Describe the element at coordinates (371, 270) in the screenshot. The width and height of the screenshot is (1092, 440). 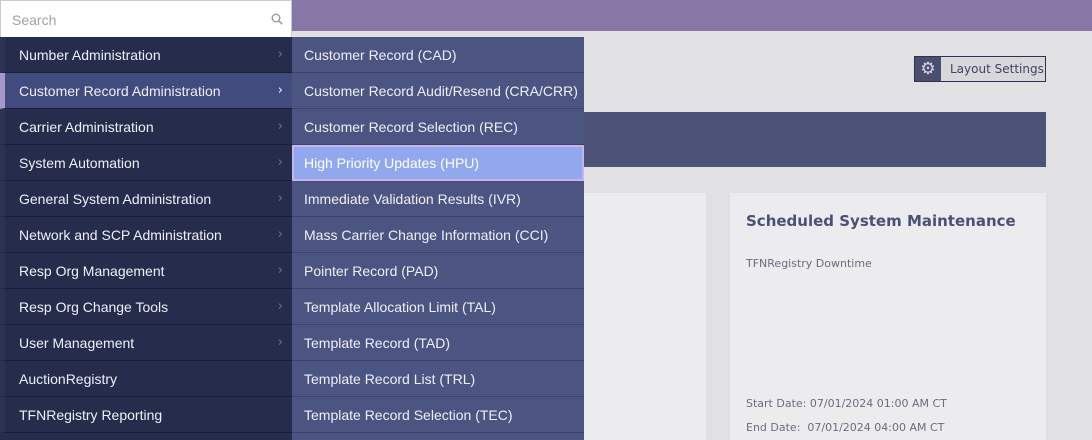
I see `submenu-item-label: Pointer Record (PAD)` at that location.